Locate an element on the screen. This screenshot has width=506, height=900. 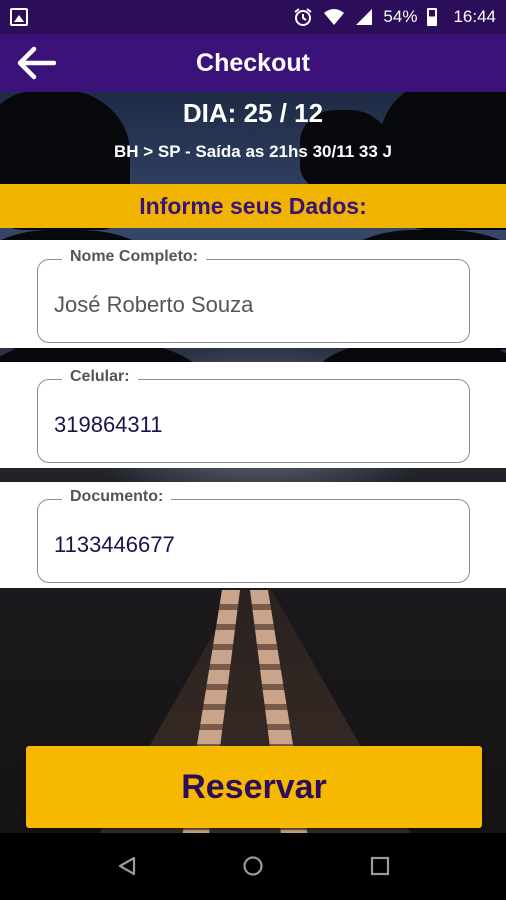
form-heading-banner: Informe seus Dados: is located at coordinates (253, 206).